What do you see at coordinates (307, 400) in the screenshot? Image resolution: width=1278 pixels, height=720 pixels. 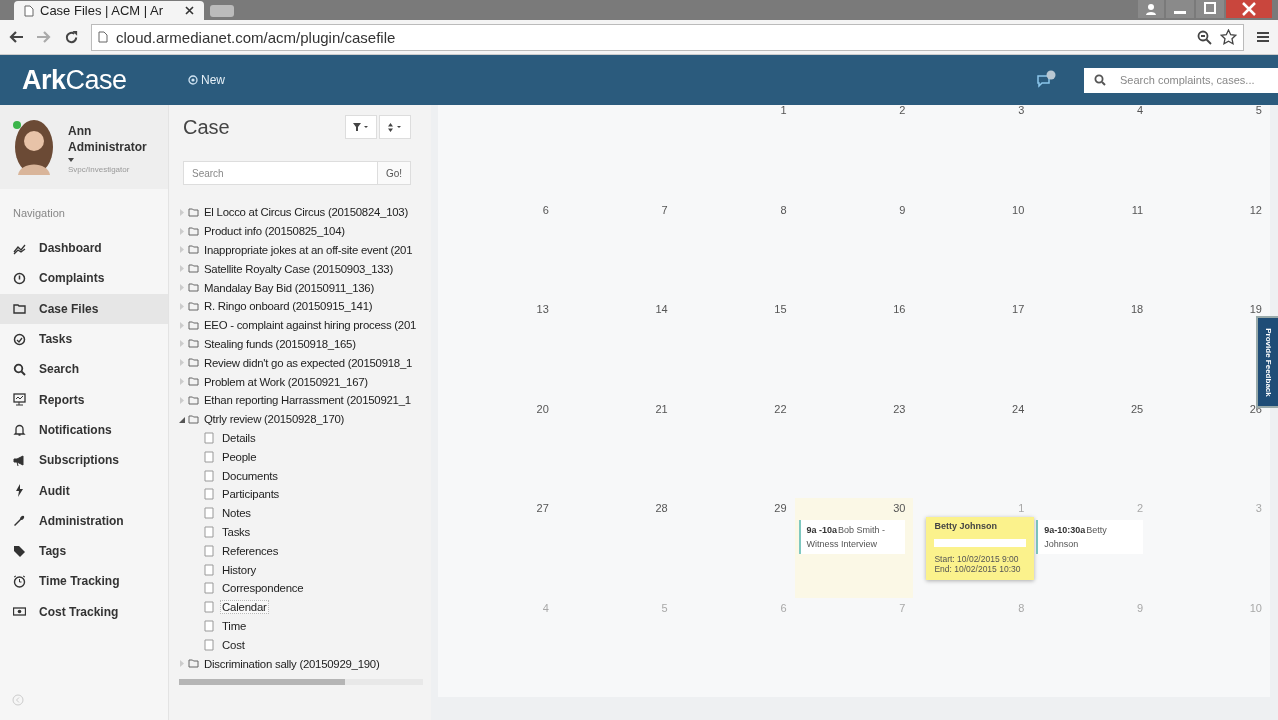 I see `case-item: Ethan reporting Harrassment (20150921_1` at bounding box center [307, 400].